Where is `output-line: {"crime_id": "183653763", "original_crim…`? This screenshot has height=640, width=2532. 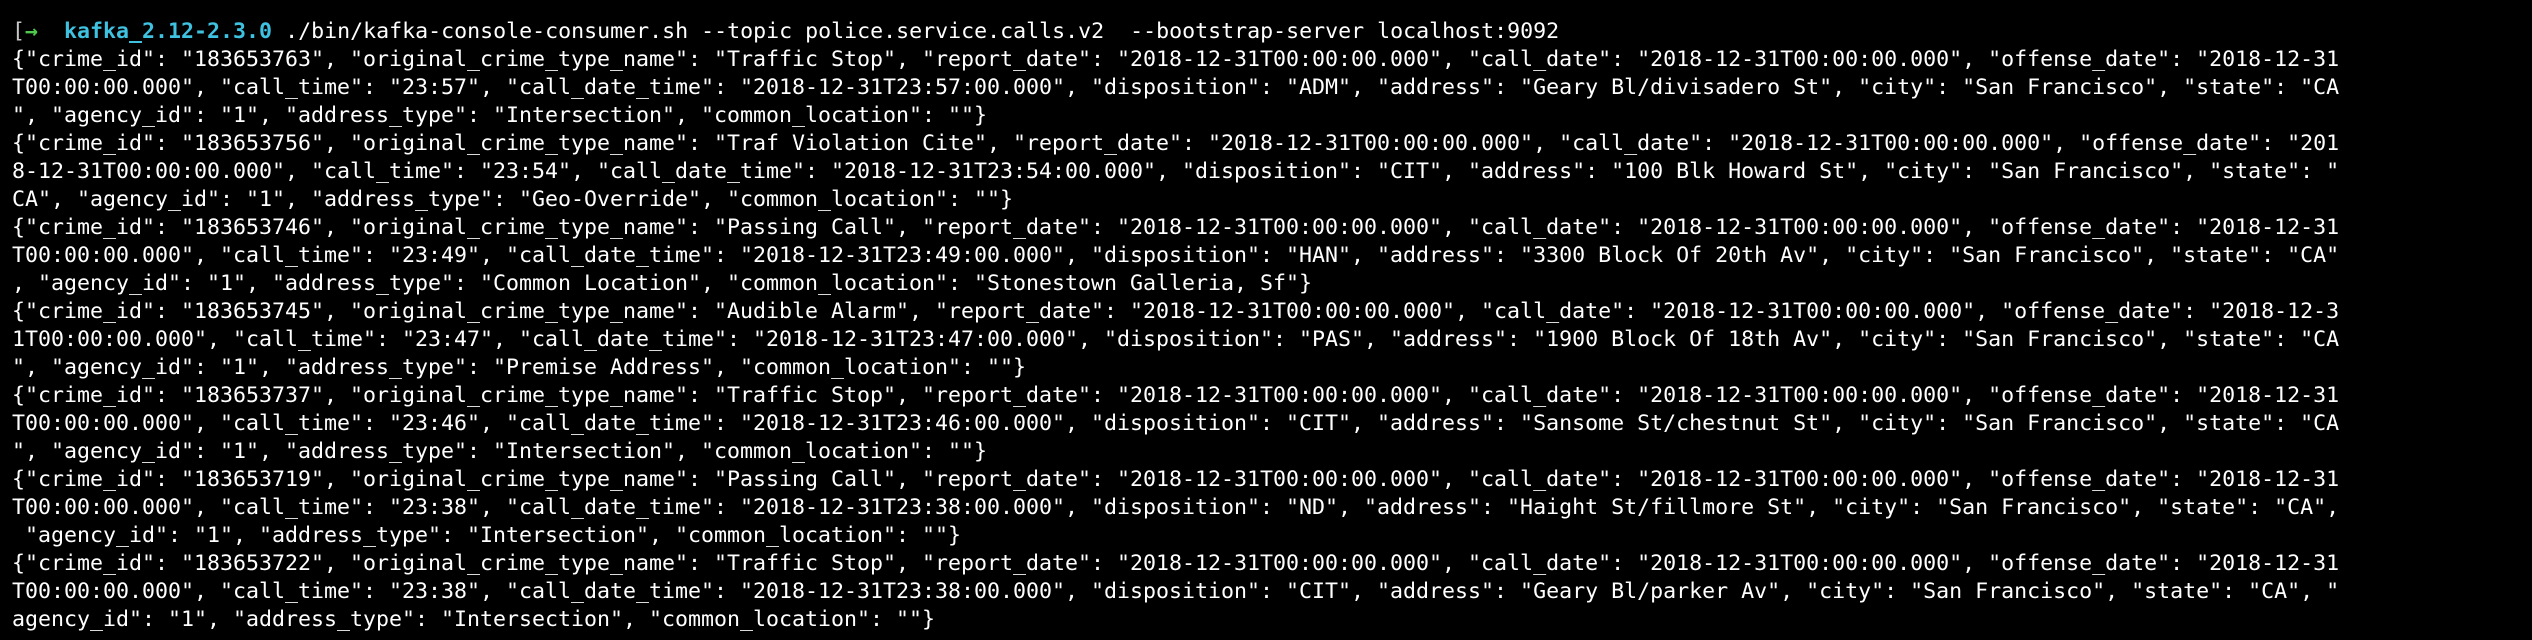 output-line: {"crime_id": "183653763", "original_crim… is located at coordinates (1176, 59).